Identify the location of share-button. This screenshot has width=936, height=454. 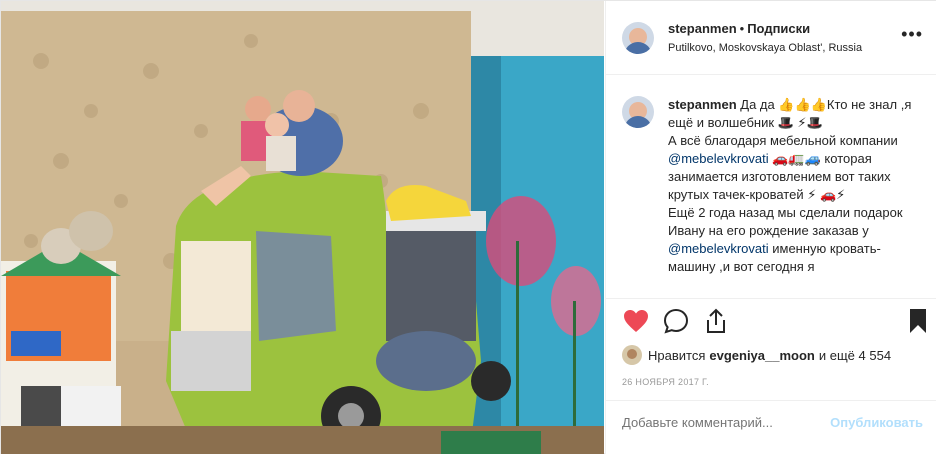
(716, 321).